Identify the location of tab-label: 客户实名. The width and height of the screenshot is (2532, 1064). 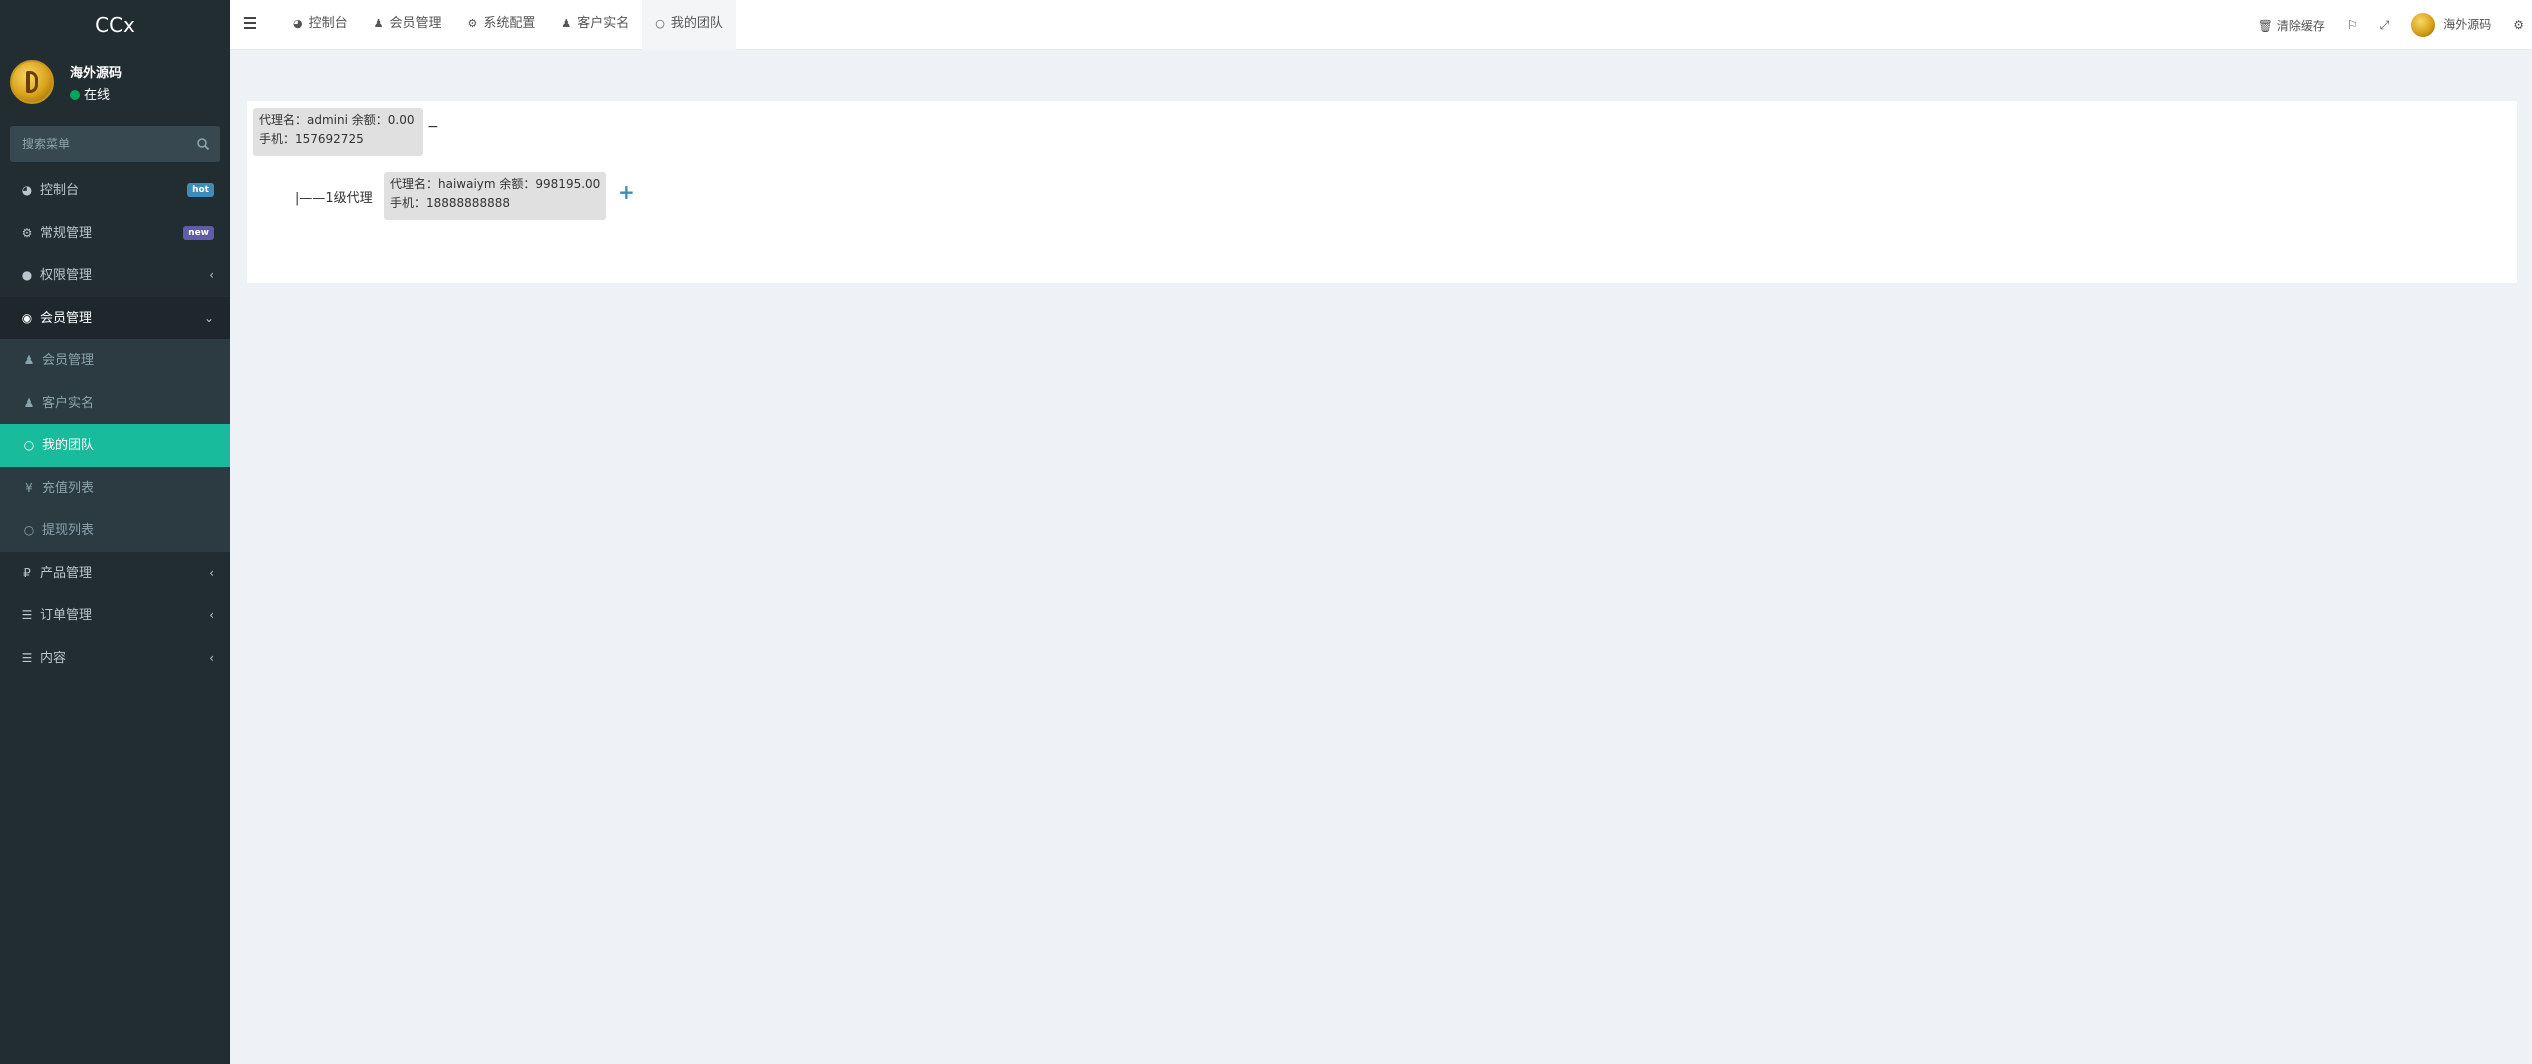
(603, 23).